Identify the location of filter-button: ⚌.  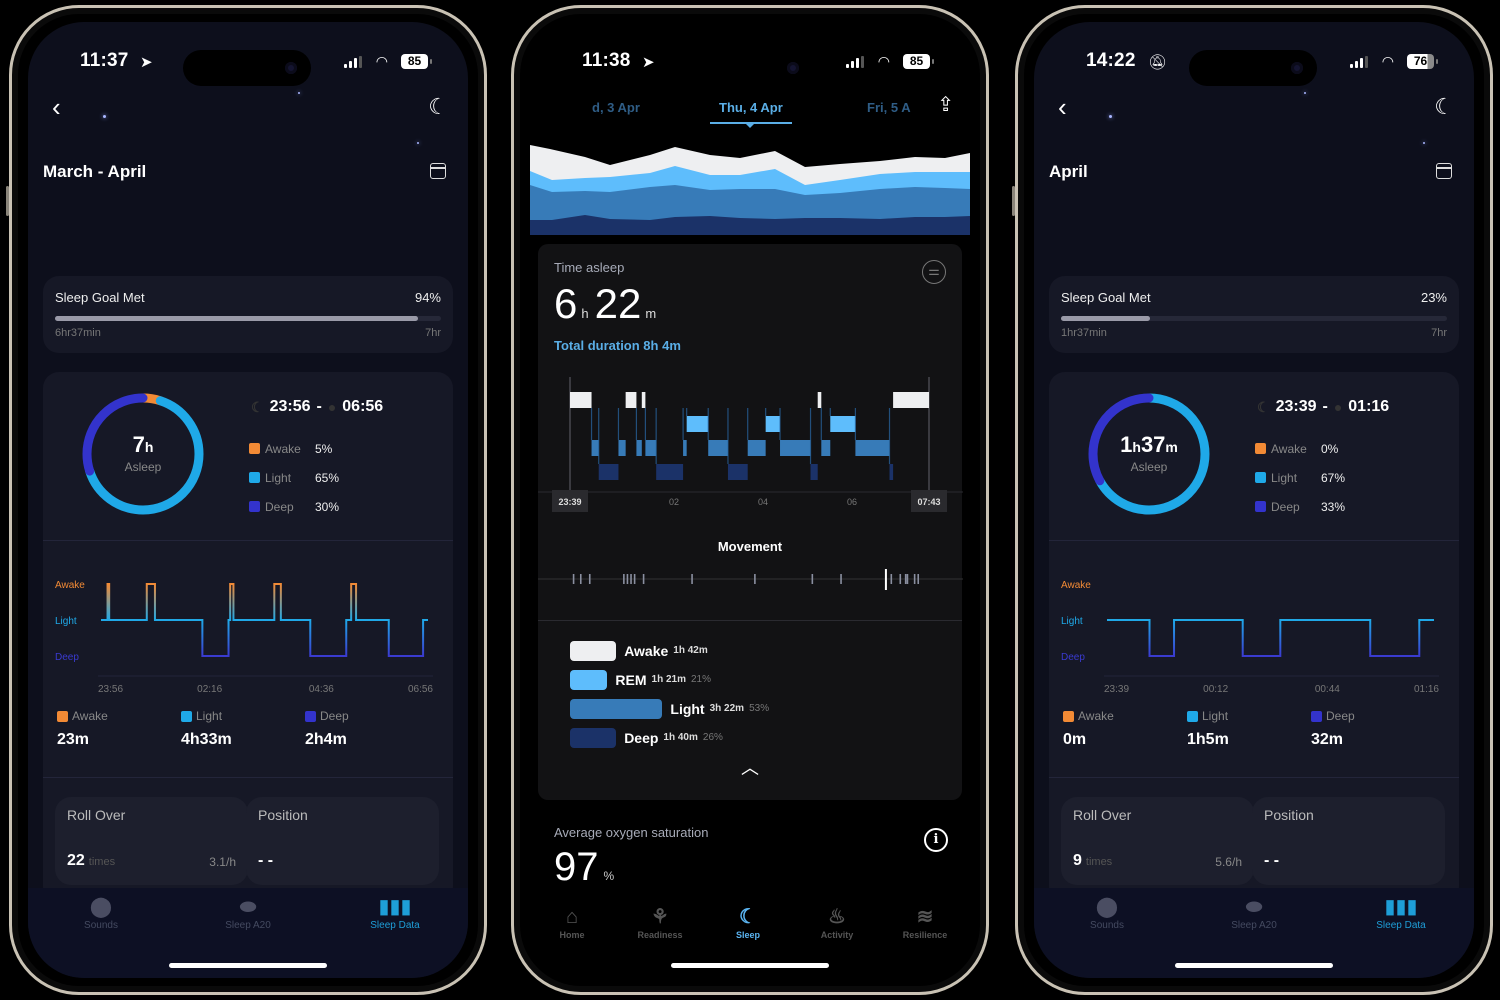
(934, 272).